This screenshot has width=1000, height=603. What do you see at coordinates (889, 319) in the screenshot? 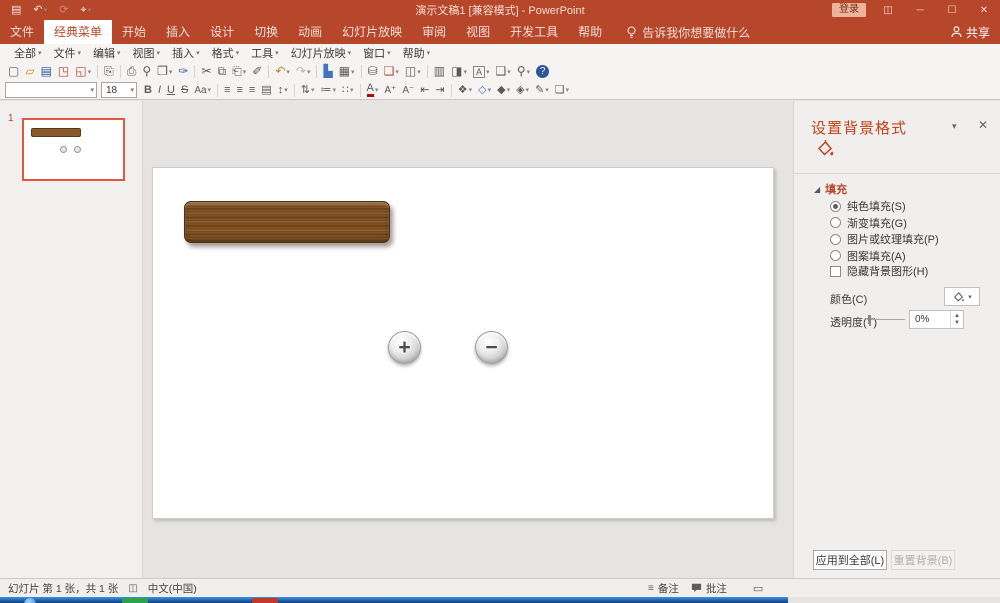
I see `transparency-slider-track` at bounding box center [889, 319].